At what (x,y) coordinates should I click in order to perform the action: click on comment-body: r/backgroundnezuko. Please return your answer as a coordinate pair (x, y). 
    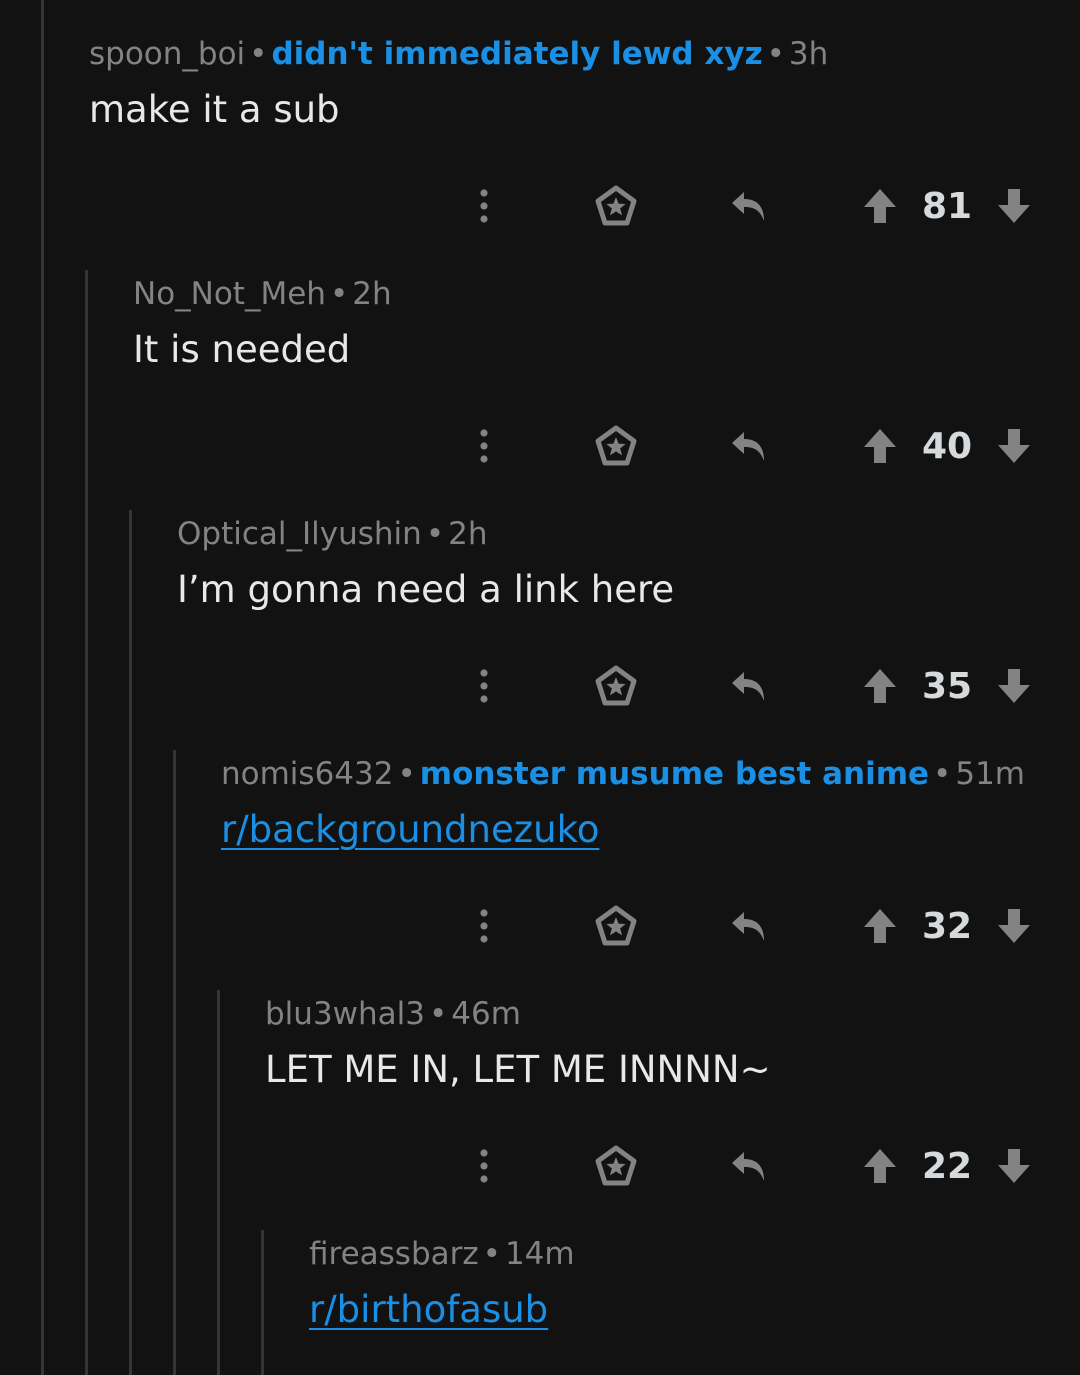
    Looking at the image, I should click on (650, 830).